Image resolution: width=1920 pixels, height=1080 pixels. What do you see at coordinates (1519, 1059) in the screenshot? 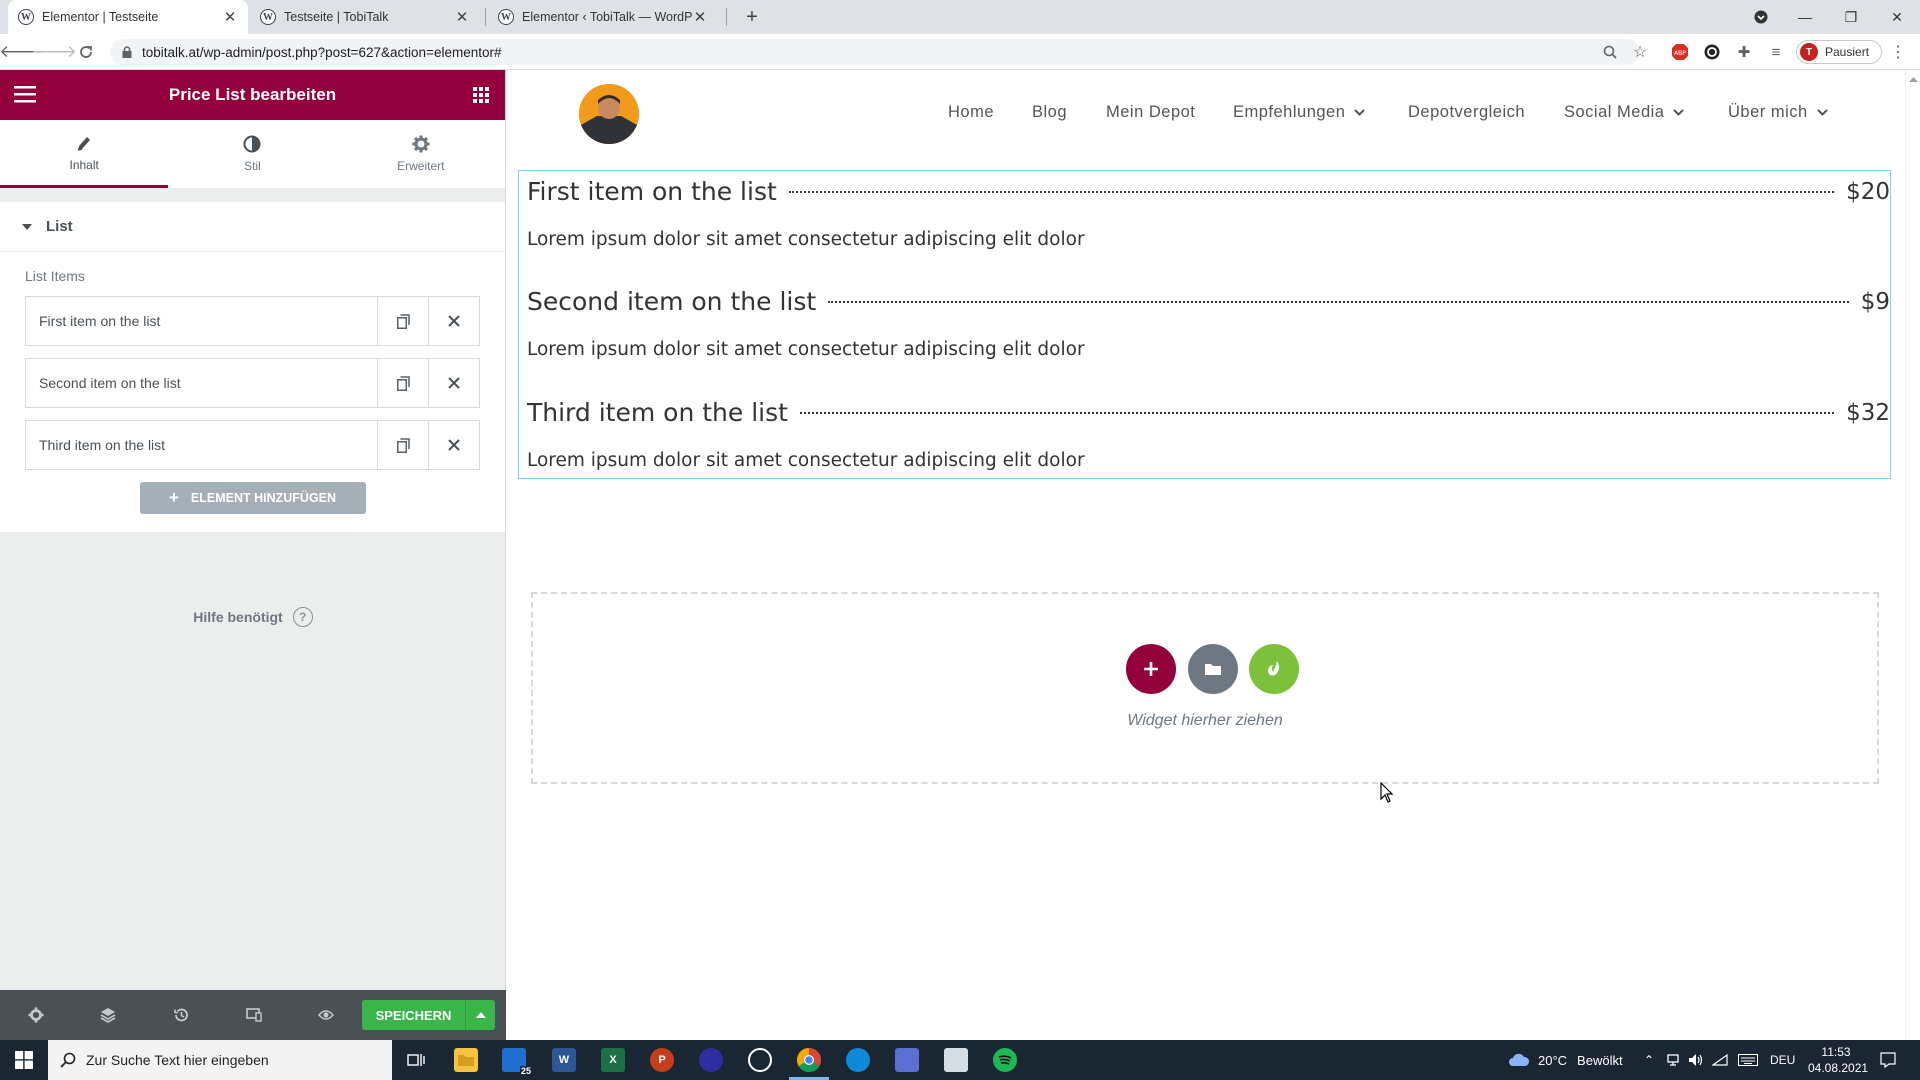
I see `cloud-icon` at bounding box center [1519, 1059].